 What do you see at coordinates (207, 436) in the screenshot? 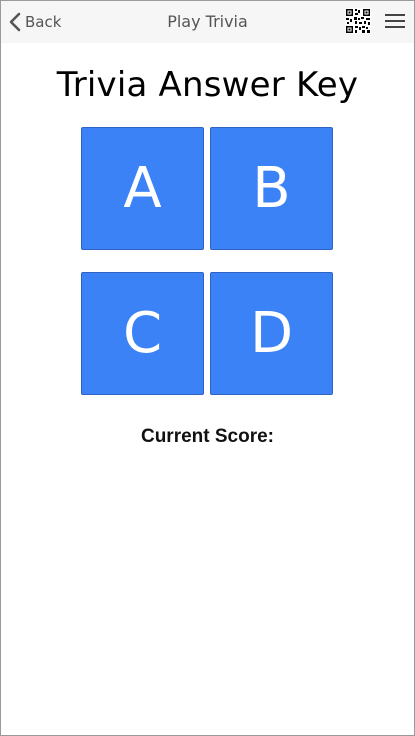
I see `current-score-label: Current Score:` at bounding box center [207, 436].